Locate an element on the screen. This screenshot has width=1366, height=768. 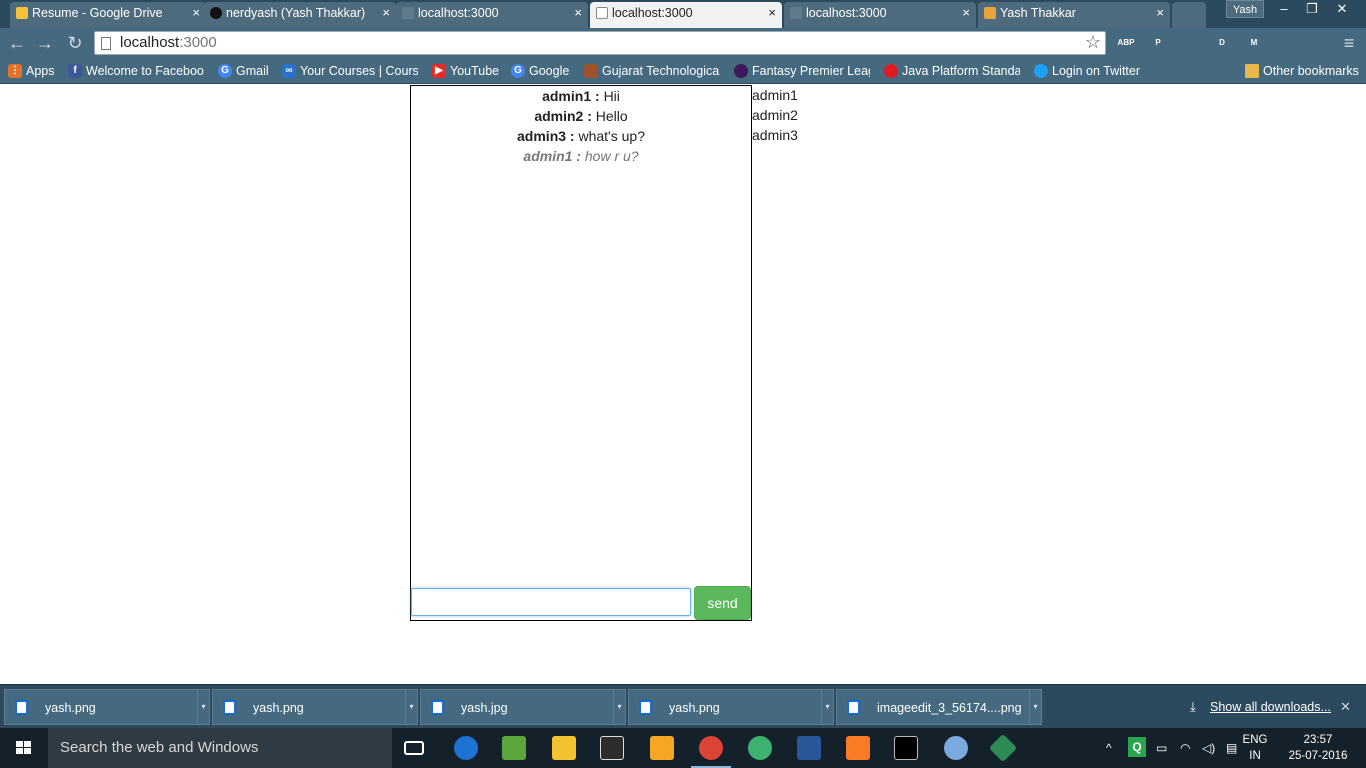
clock-date: 25-07-2016 is located at coordinates (1318, 756).